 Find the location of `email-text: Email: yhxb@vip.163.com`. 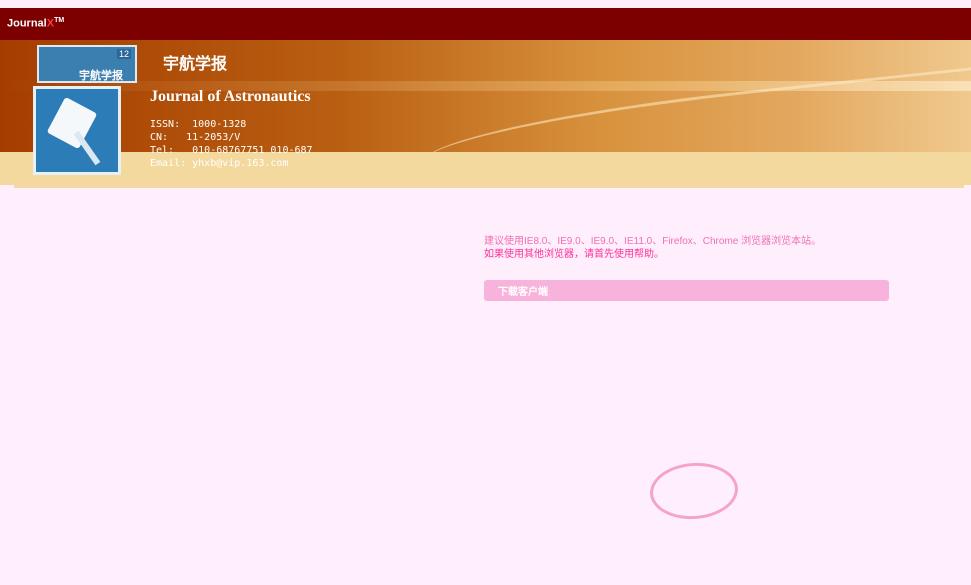

email-text: Email: yhxb@vip.163.com is located at coordinates (219, 163).